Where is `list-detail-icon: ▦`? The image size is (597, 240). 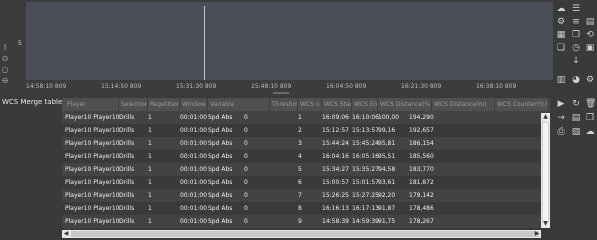
list-detail-icon: ▦ is located at coordinates (561, 35).